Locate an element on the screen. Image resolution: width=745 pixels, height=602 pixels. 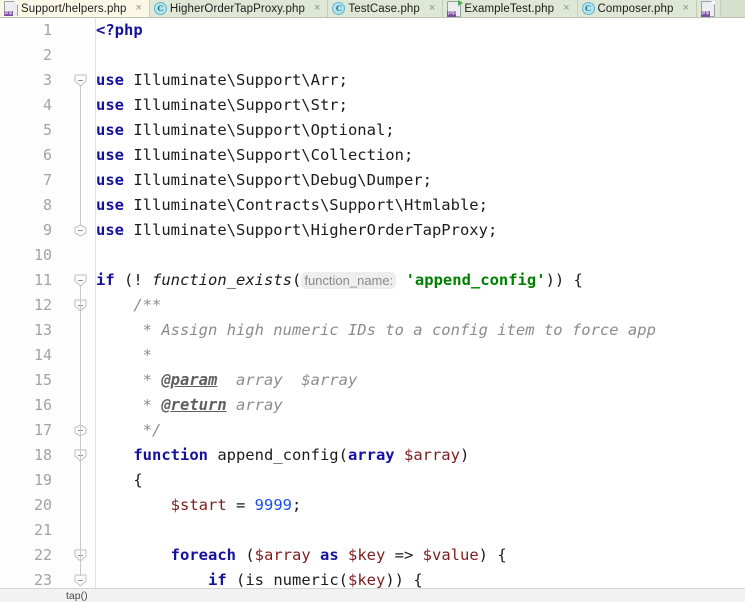
code-text: * @param array $array is located at coordinates (227, 380).